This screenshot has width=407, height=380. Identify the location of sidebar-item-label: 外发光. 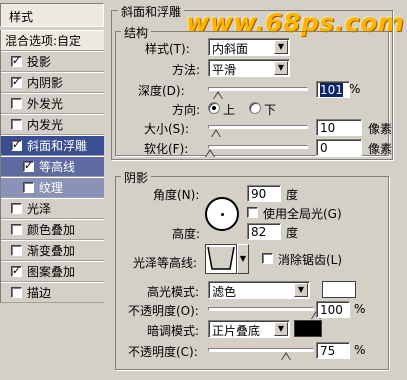
(45, 104).